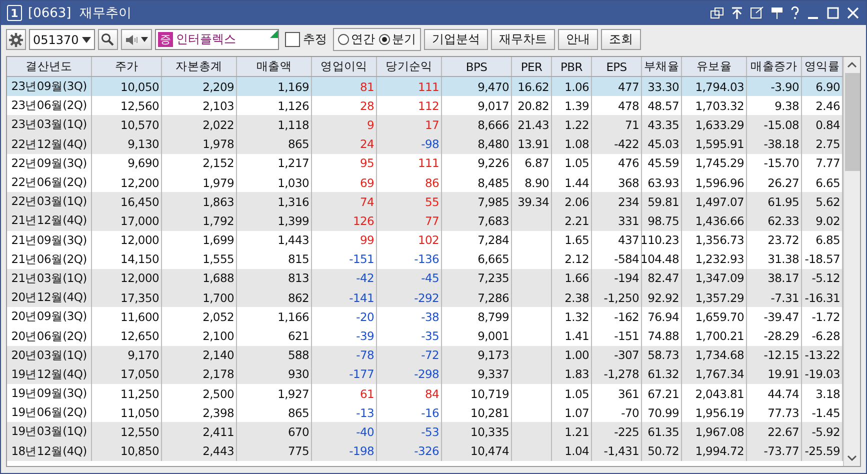 The image size is (867, 474). What do you see at coordinates (719, 355) in the screenshot?
I see `table-cell: 1,734.68` at bounding box center [719, 355].